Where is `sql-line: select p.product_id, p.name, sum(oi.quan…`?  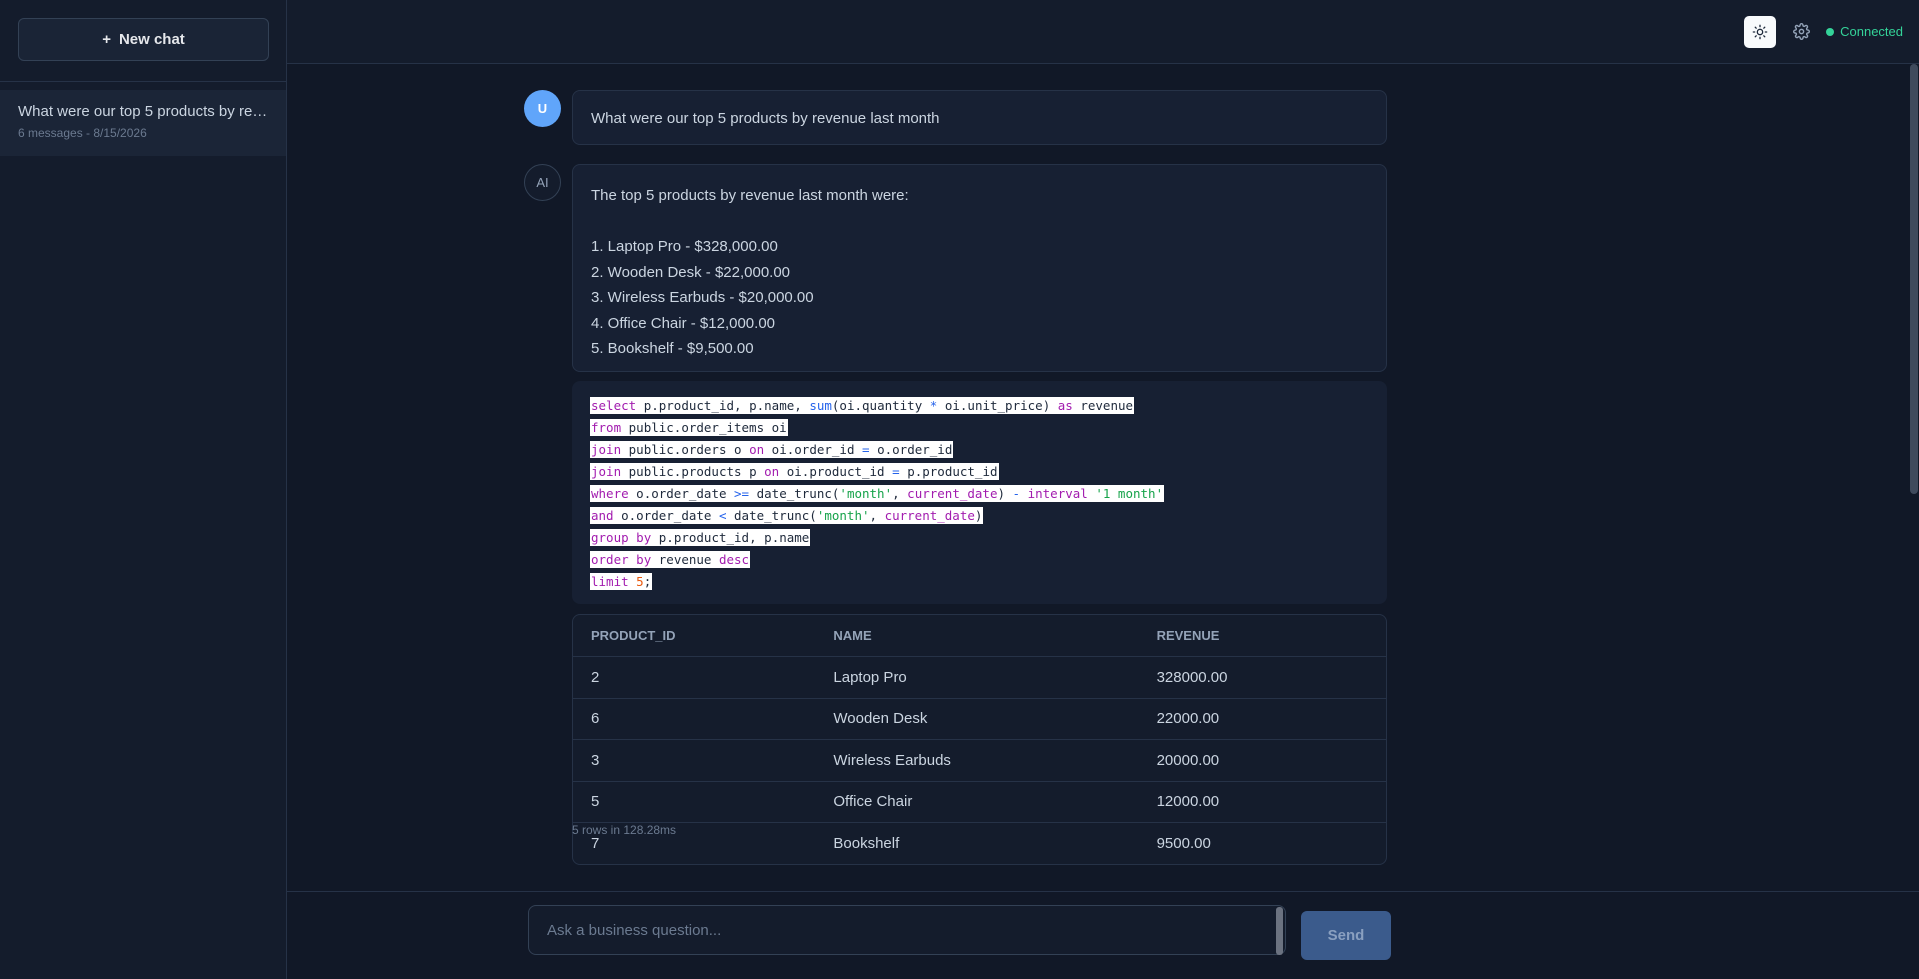 sql-line: select p.product_id, p.name, sum(oi.quan… is located at coordinates (979, 406).